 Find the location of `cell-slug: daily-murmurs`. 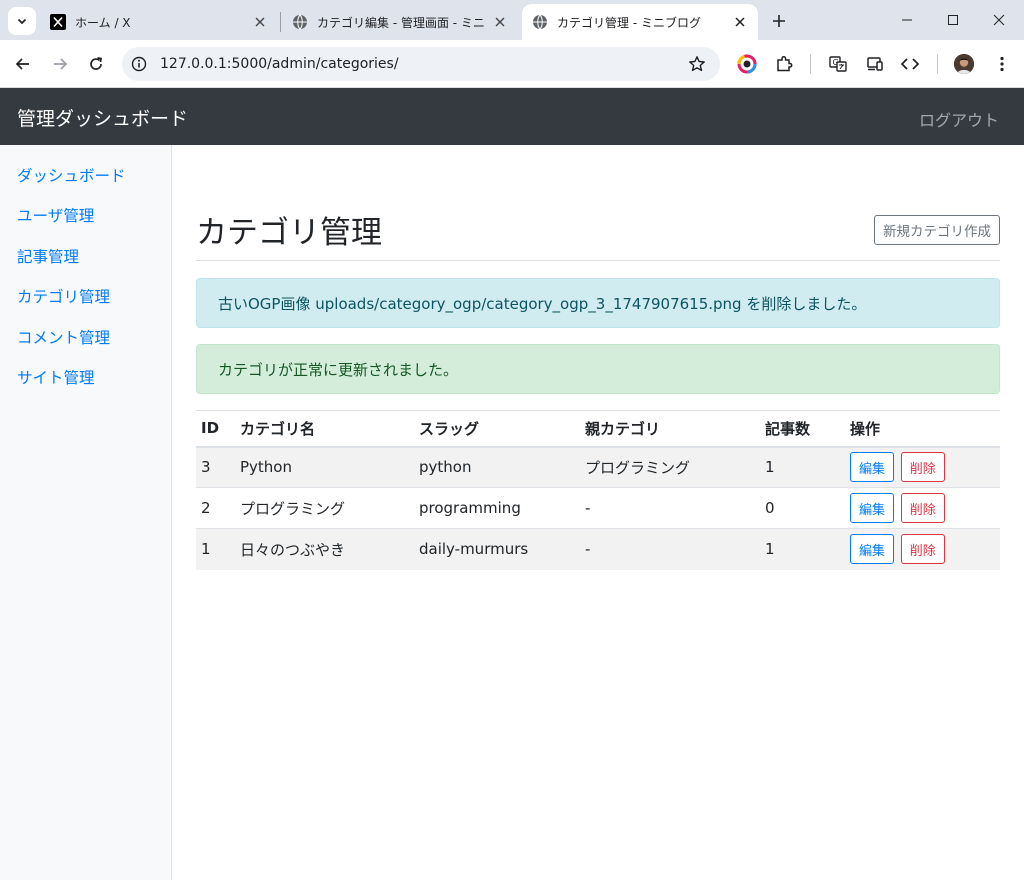

cell-slug: daily-murmurs is located at coordinates (497, 549).